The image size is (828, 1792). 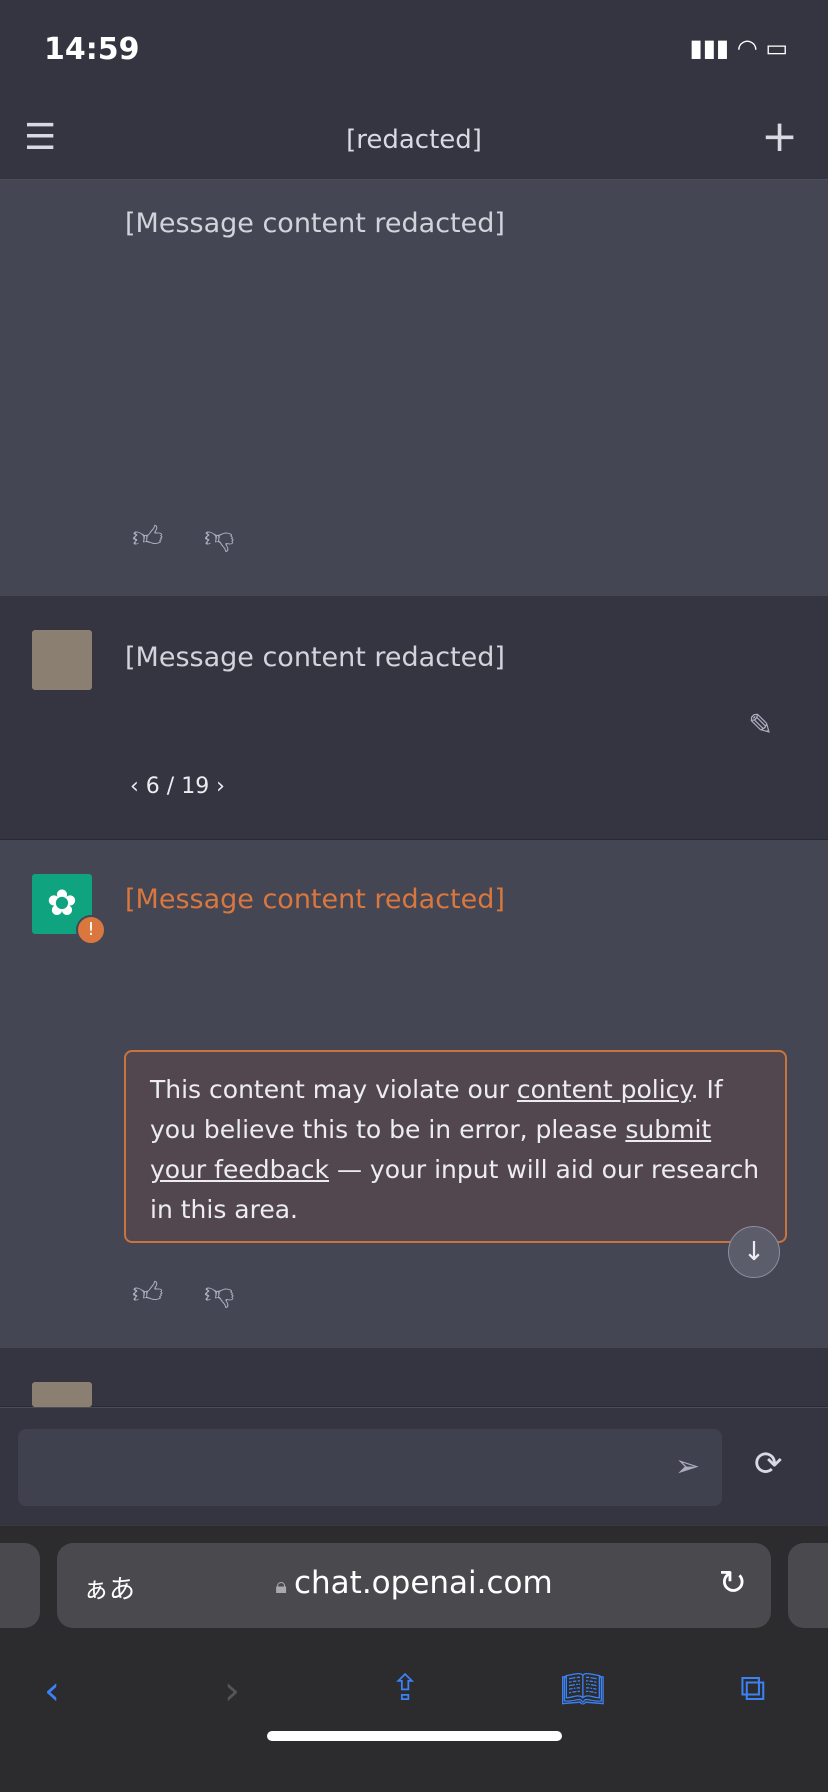 I want to click on regenerate-icon: ⟳, so click(x=768, y=1464).